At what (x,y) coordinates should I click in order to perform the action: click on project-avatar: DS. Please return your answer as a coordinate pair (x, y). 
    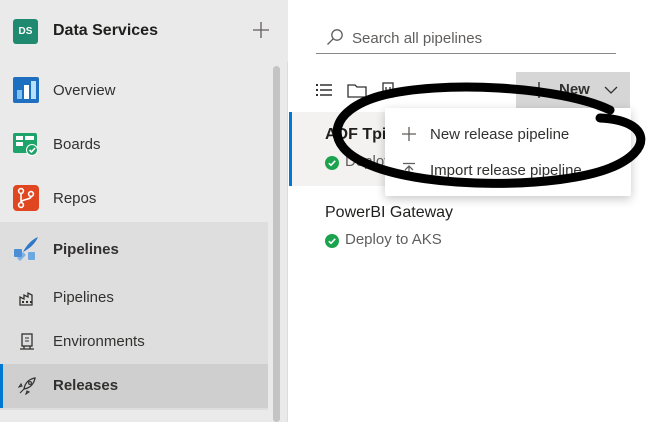
    Looking at the image, I should click on (25, 31).